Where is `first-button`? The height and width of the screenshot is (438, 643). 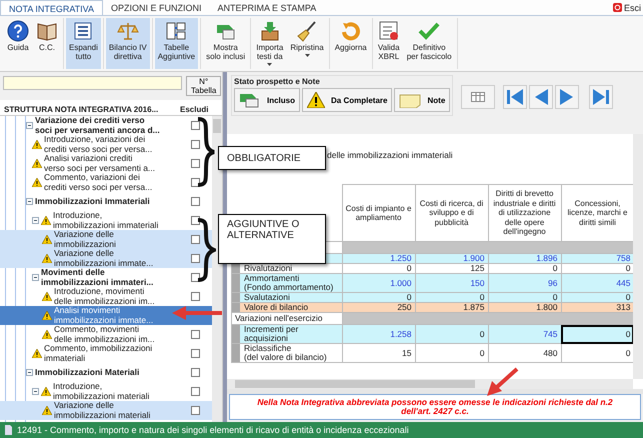 first-button is located at coordinates (515, 97).